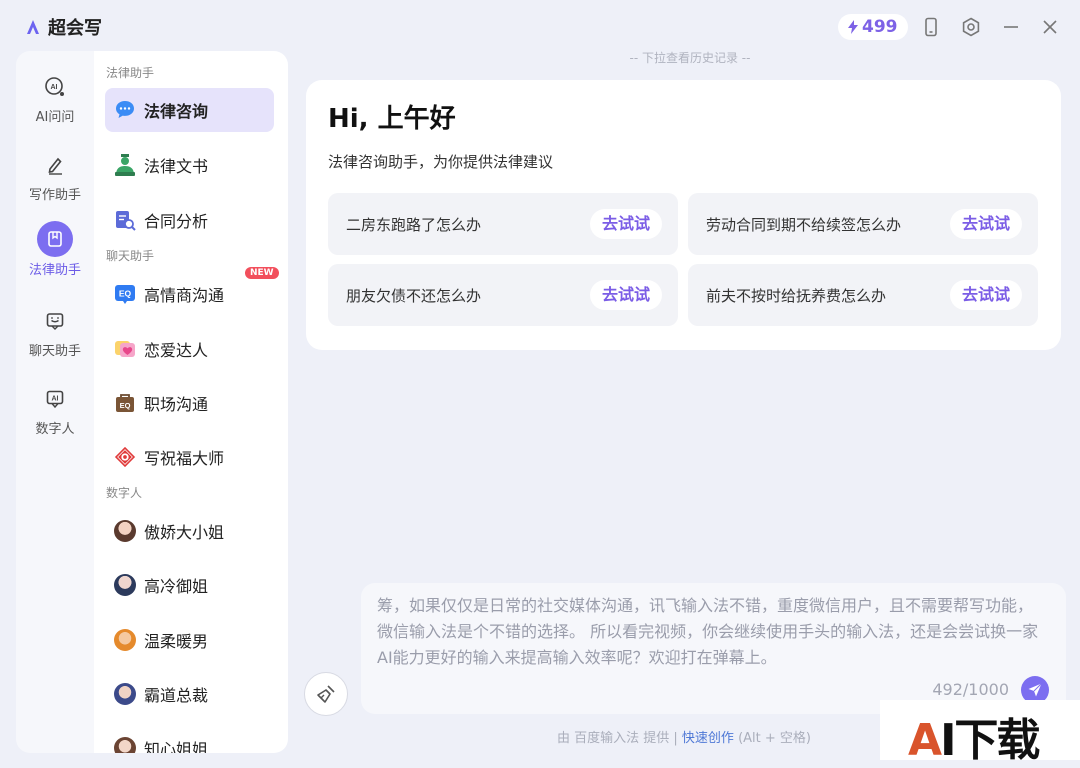  I want to click on footer-shortcut: (Alt + 空格), so click(774, 738).